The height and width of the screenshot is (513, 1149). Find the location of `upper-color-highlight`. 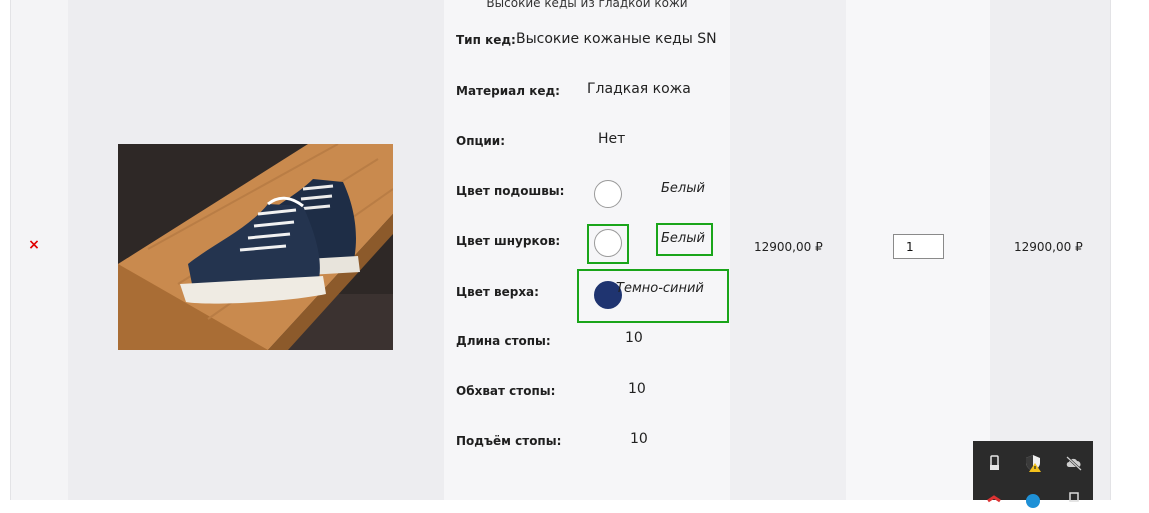

upper-color-highlight is located at coordinates (653, 296).